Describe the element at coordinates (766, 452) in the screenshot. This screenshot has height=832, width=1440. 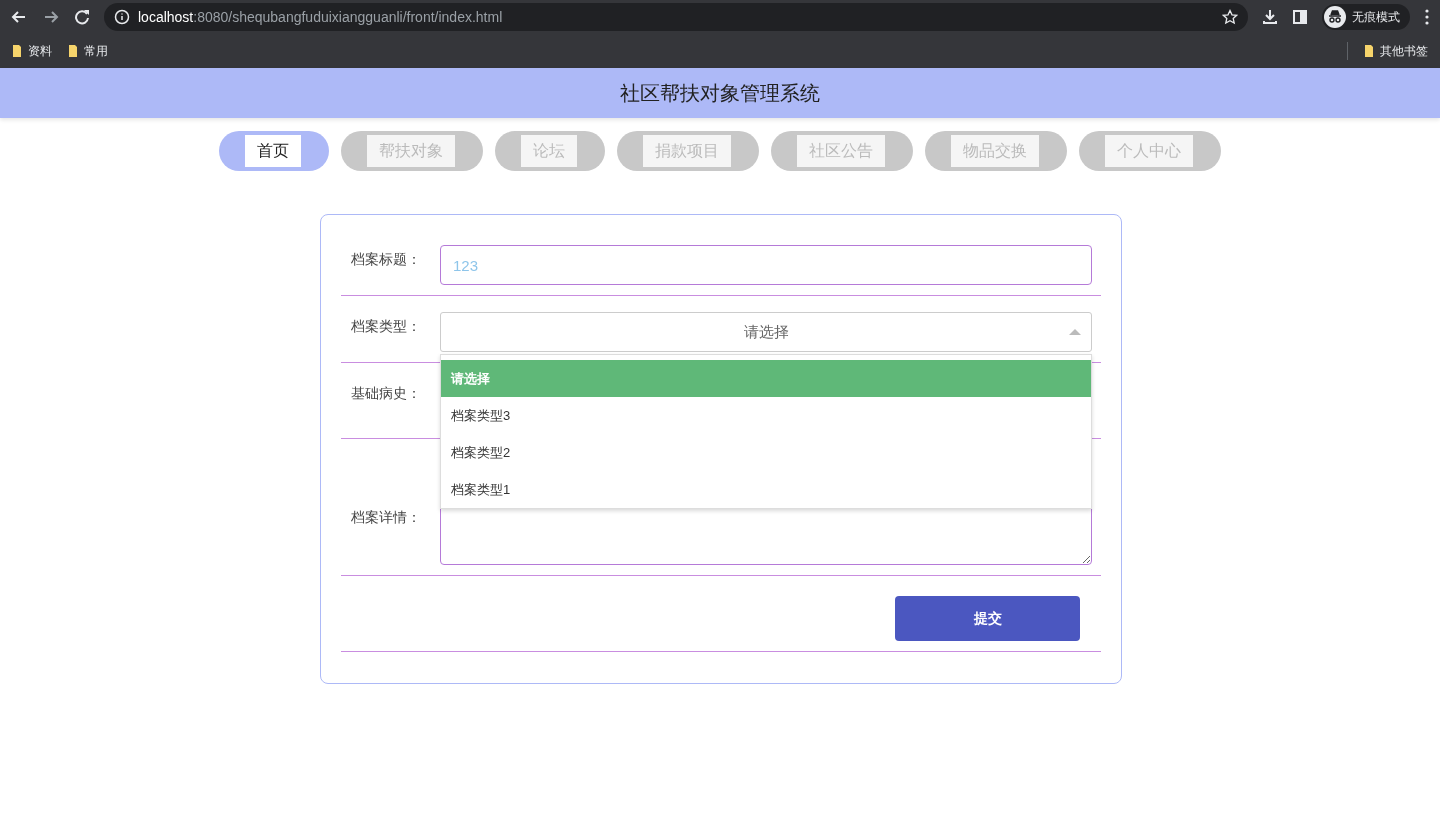
I see `dropdown-option: 档案类型2` at that location.